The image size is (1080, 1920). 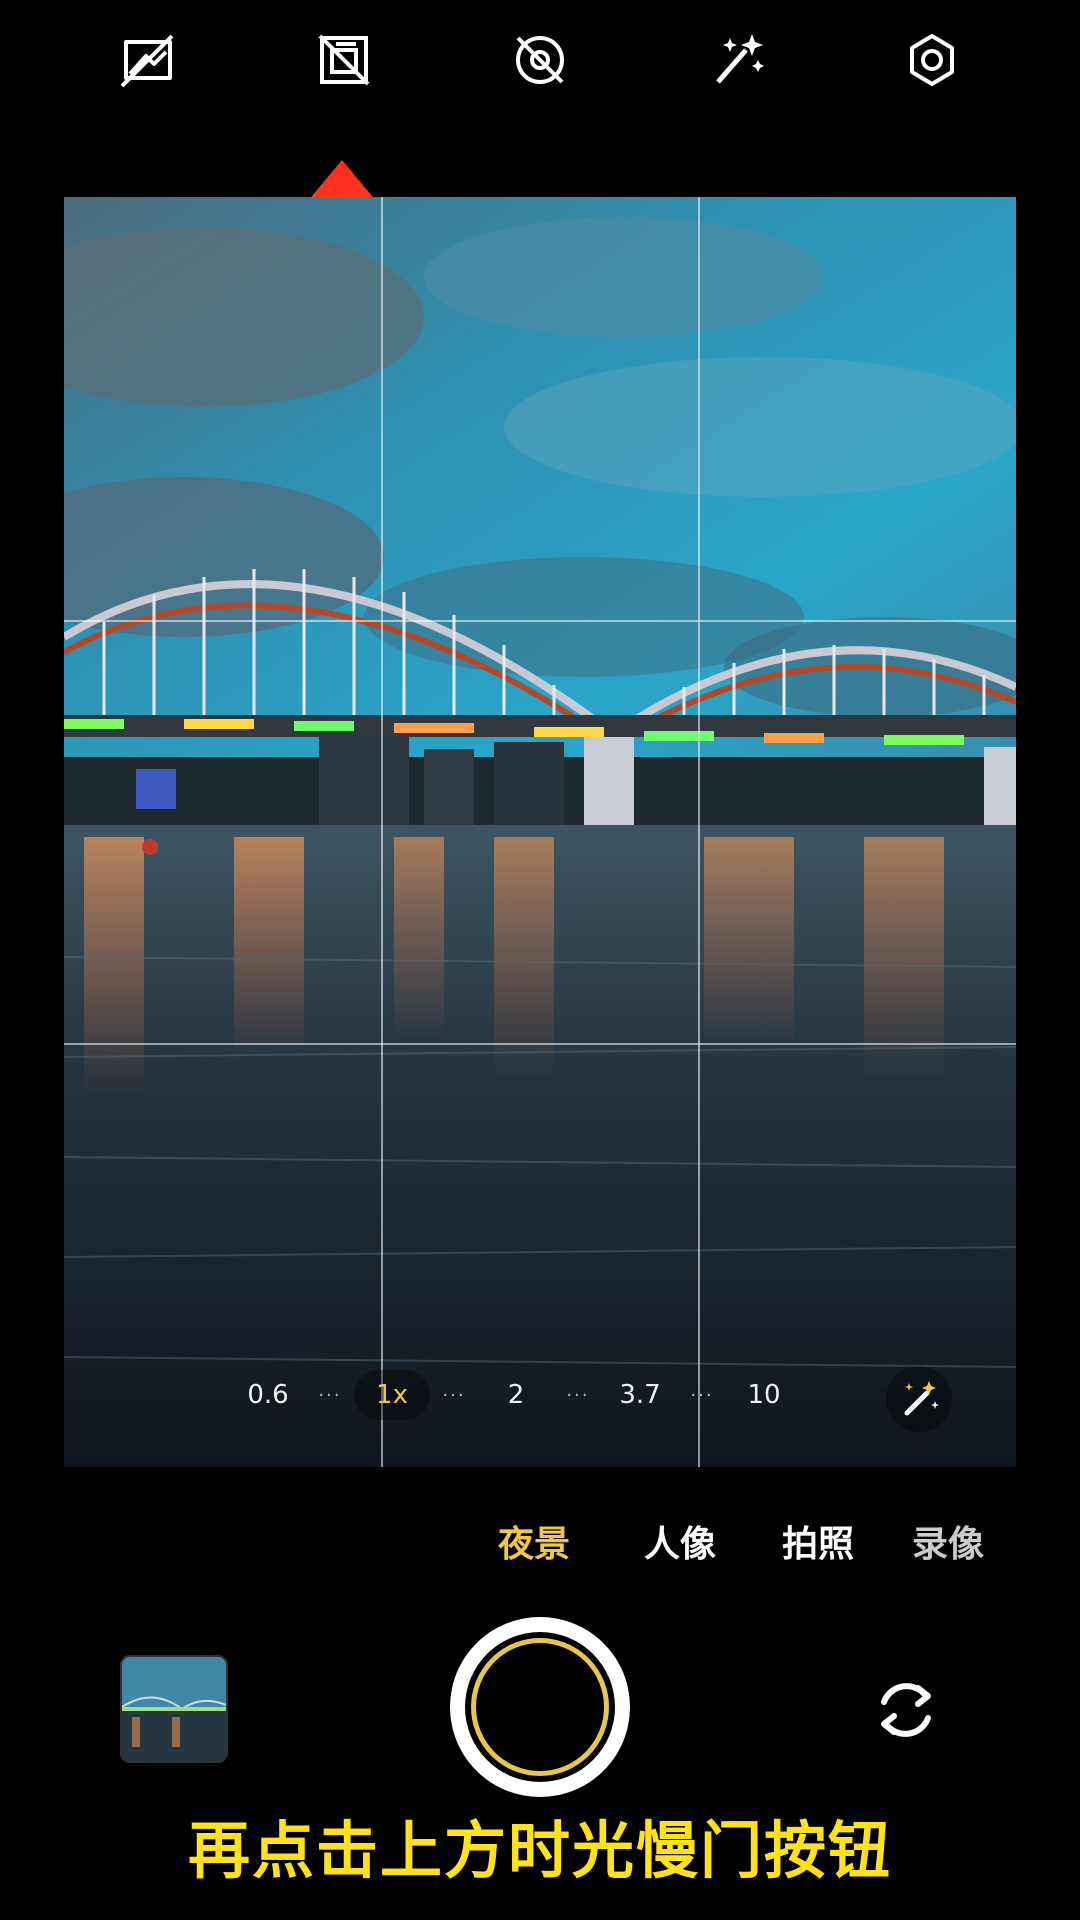 I want to click on live-photo-off-icon, so click(x=344, y=60).